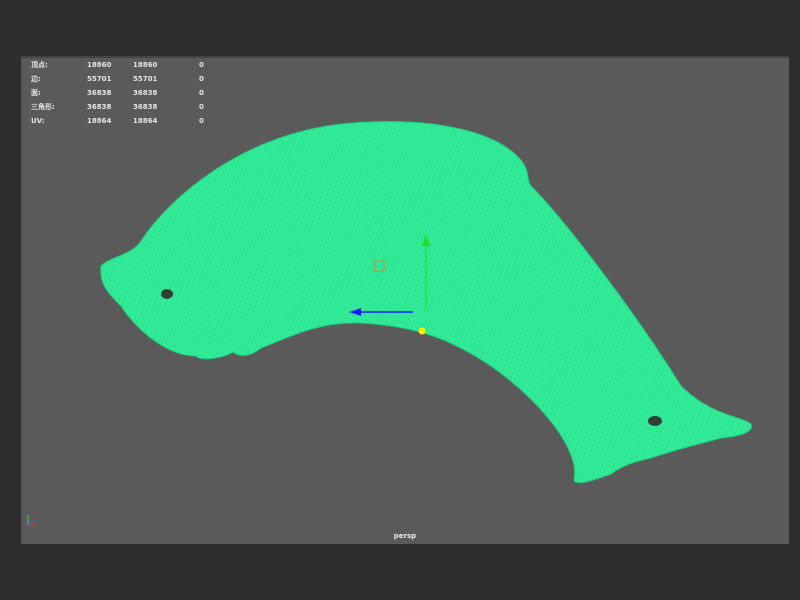 Image resolution: width=800 pixels, height=600 pixels. I want to click on hud-row-vertices: 顶点: 18860 18860 0, so click(125, 65).